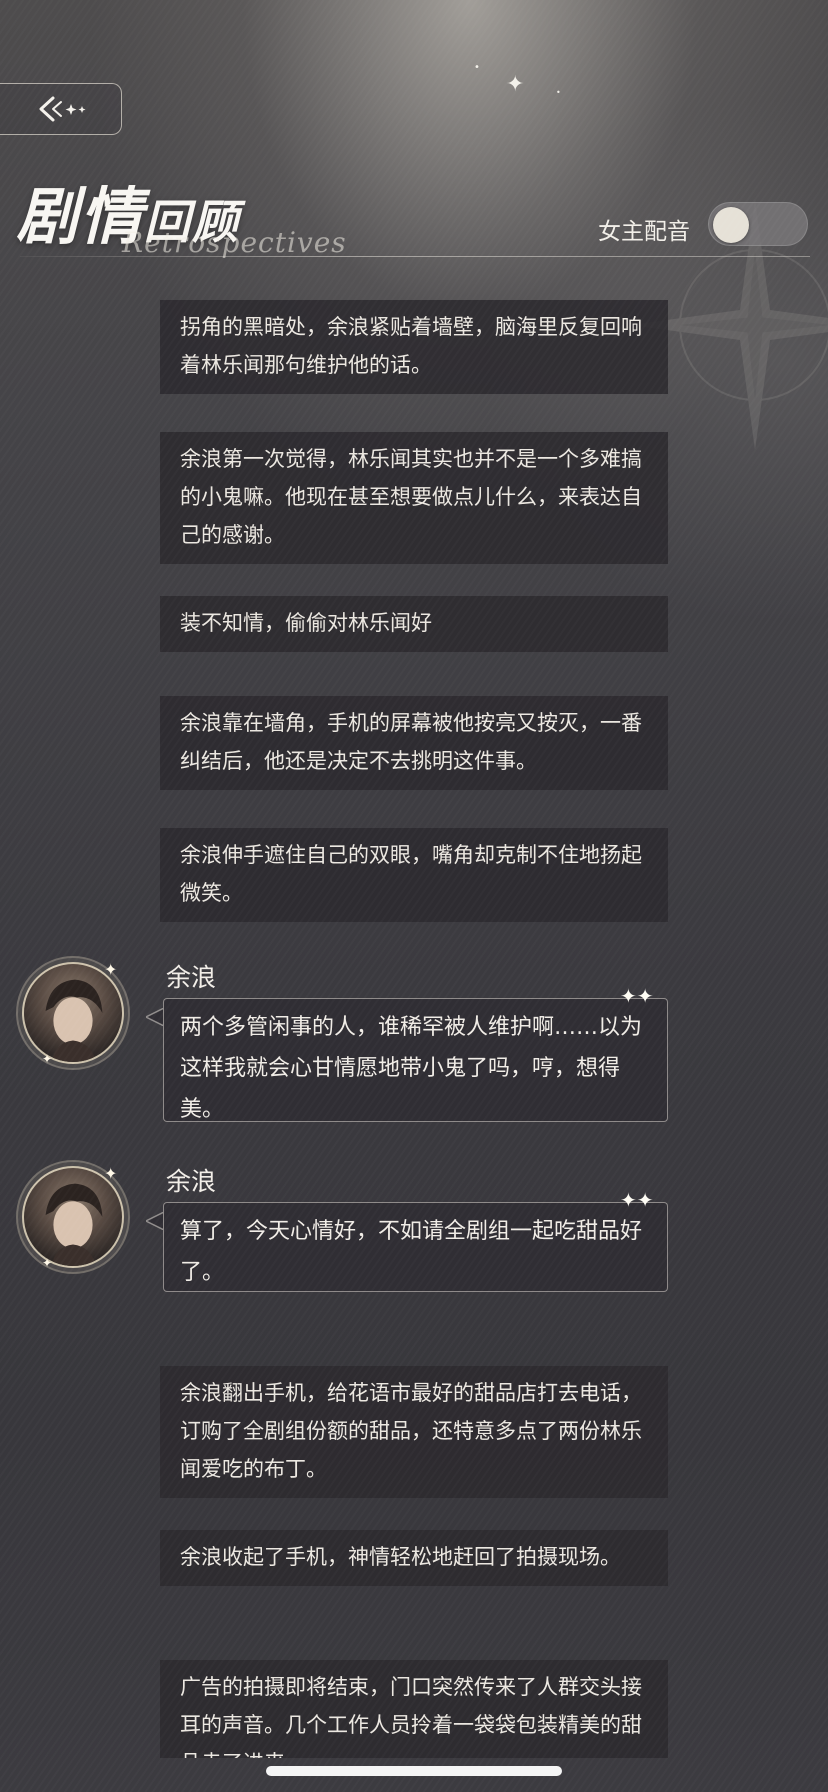 The image size is (828, 1792). I want to click on back-arrow-sparkle-icon, so click(62, 109).